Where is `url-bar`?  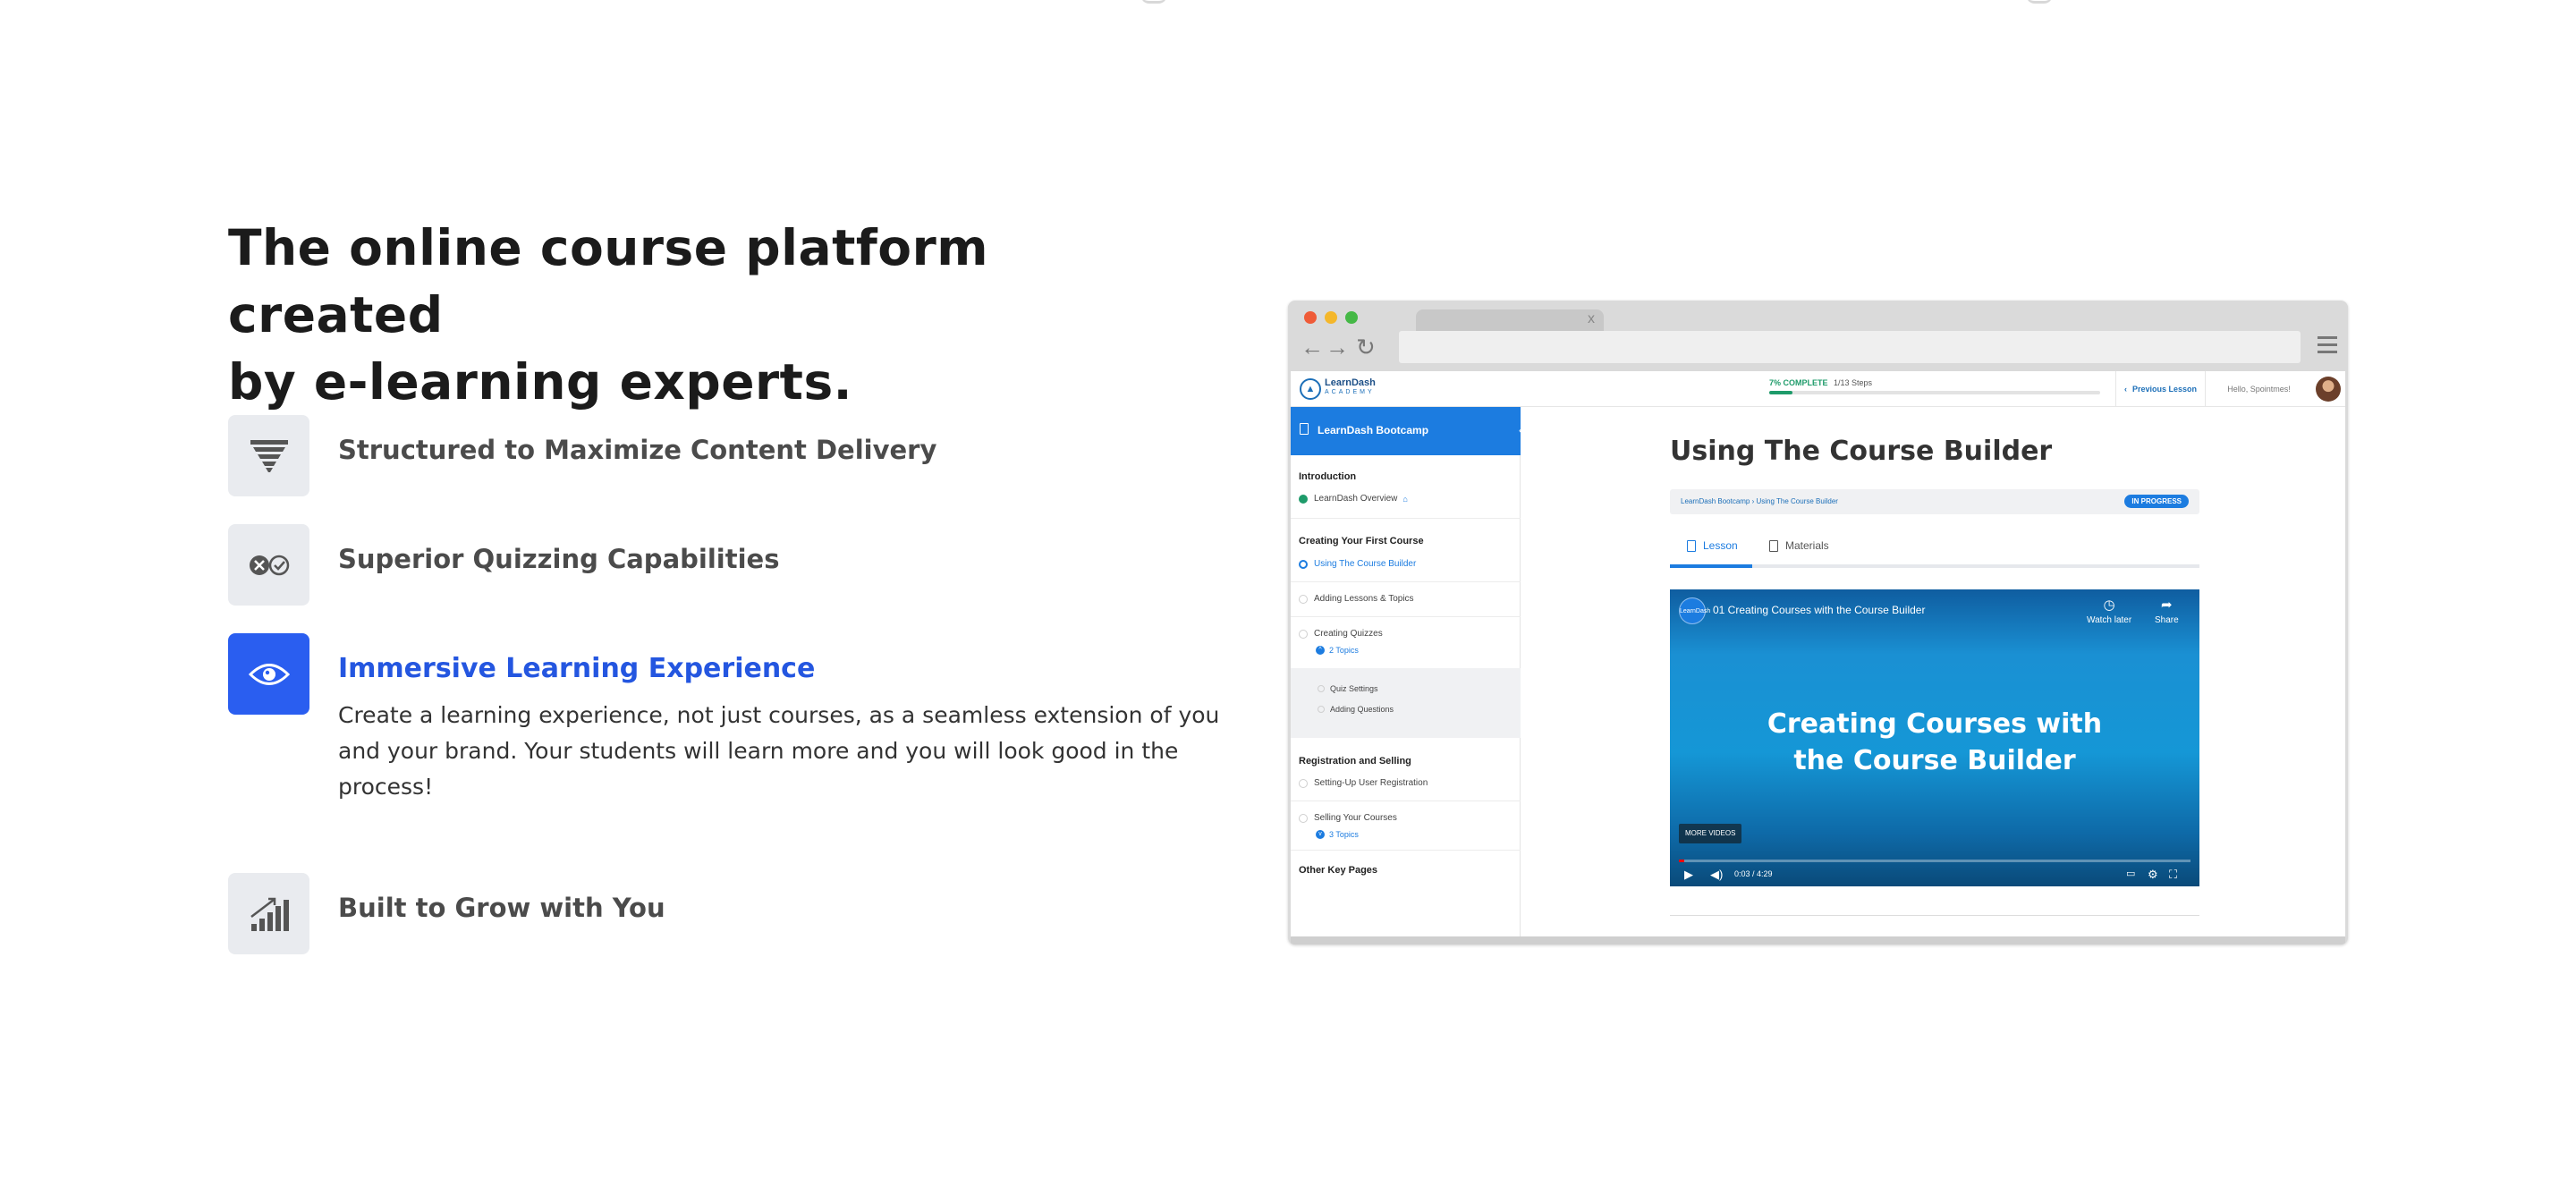
url-bar is located at coordinates (1850, 347).